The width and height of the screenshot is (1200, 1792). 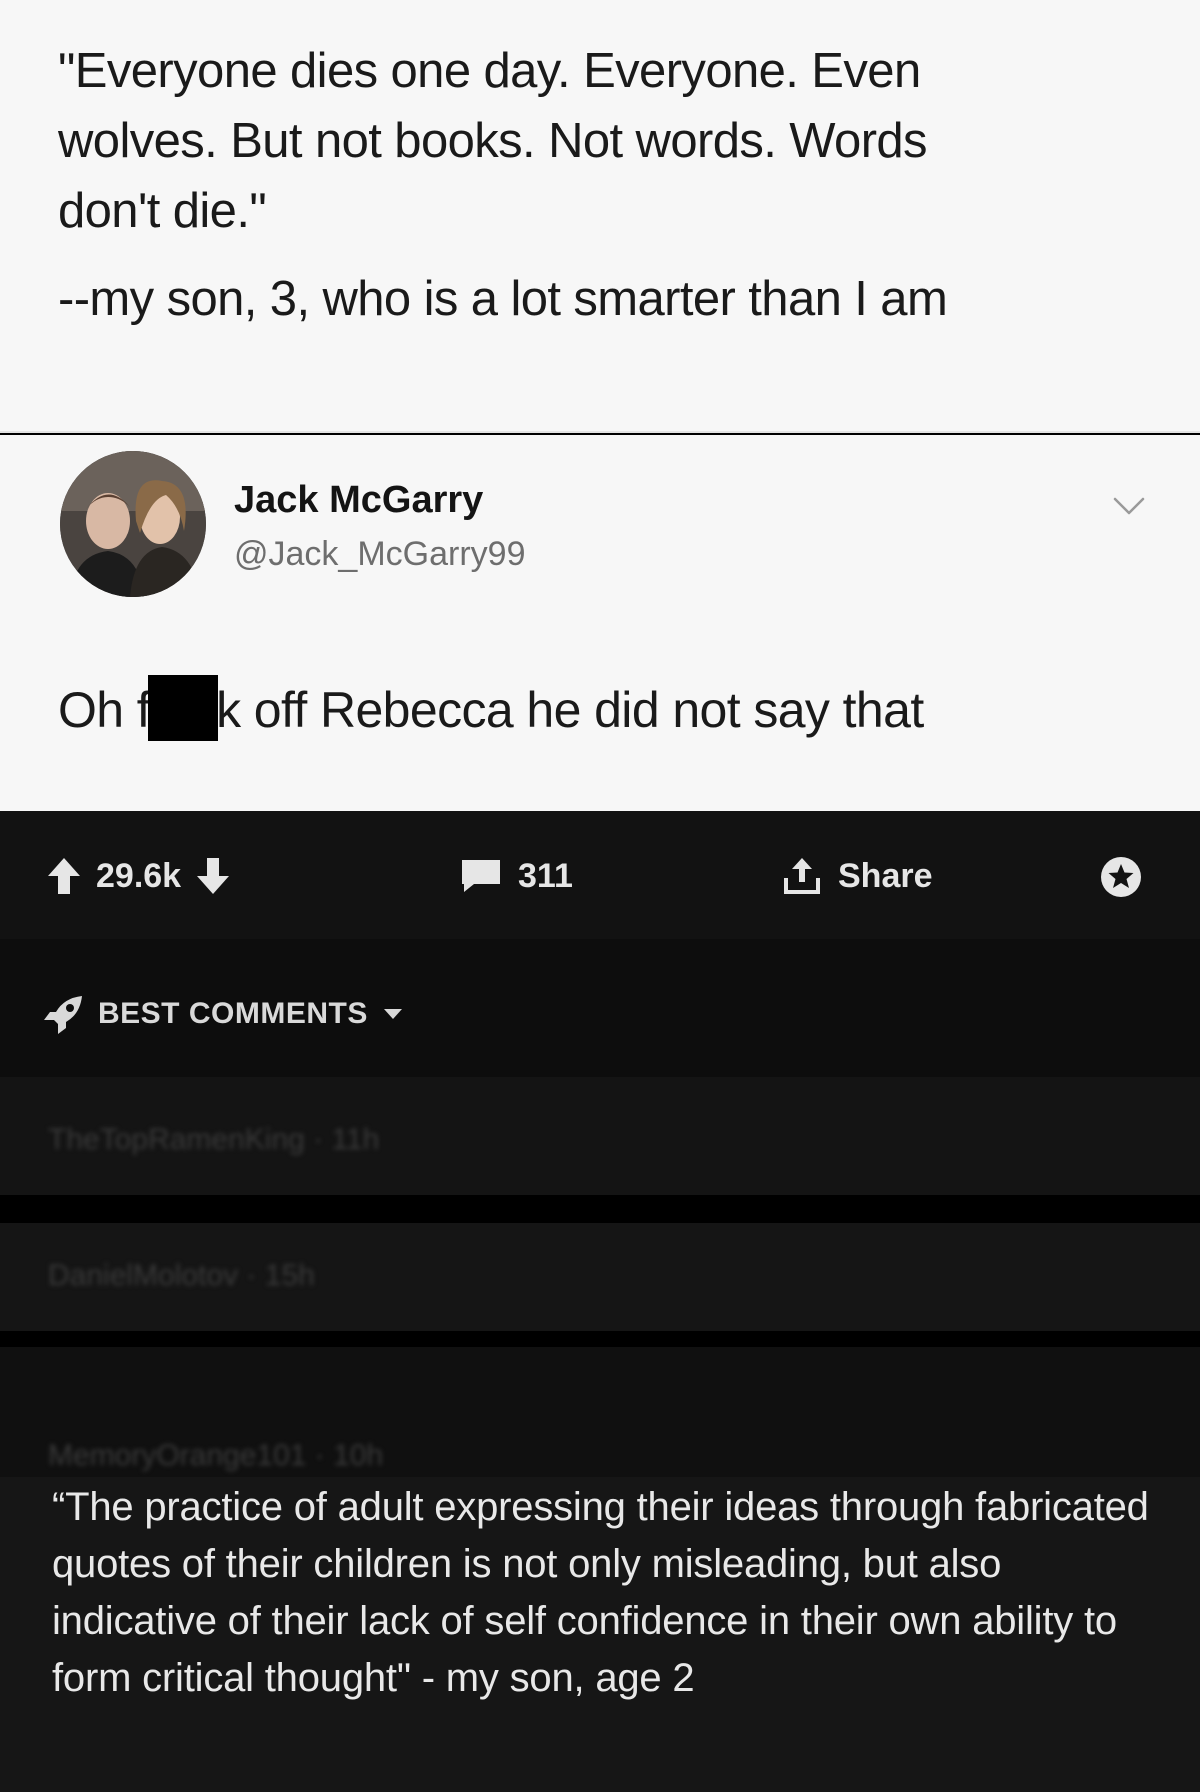 I want to click on reply-text: Oh f k off Rebecca he did not say that, so click(x=491, y=708).